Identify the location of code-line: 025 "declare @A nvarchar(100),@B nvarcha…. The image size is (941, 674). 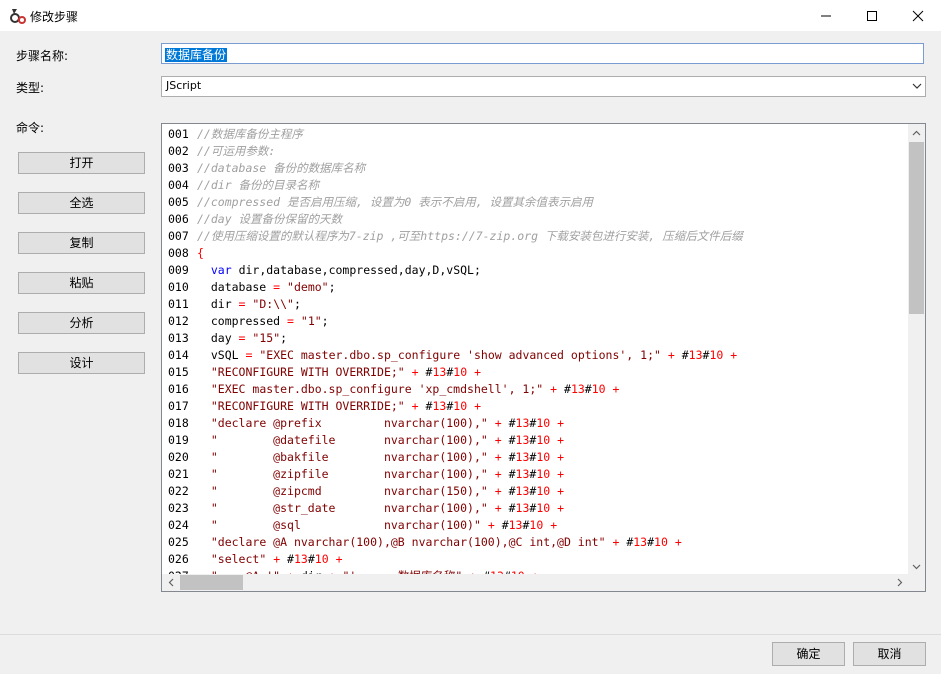
(538, 542).